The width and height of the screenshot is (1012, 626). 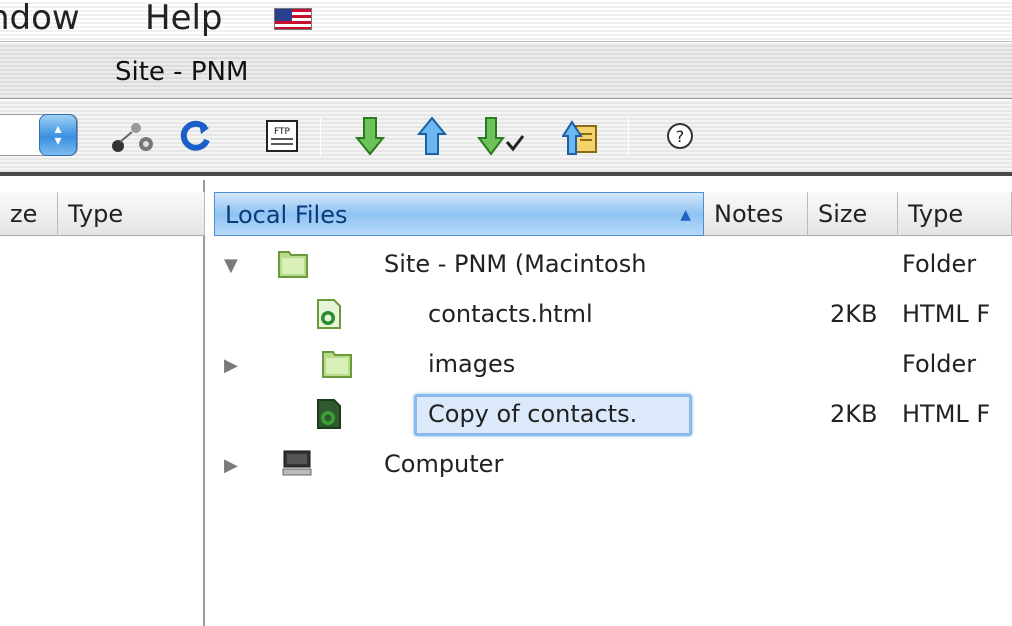 What do you see at coordinates (611, 467) in the screenshot?
I see `list-item: ▶ Computer` at bounding box center [611, 467].